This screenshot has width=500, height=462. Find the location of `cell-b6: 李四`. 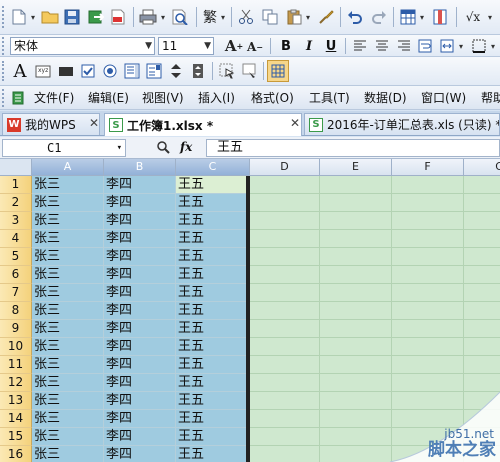

cell-b6: 李四 is located at coordinates (140, 275).